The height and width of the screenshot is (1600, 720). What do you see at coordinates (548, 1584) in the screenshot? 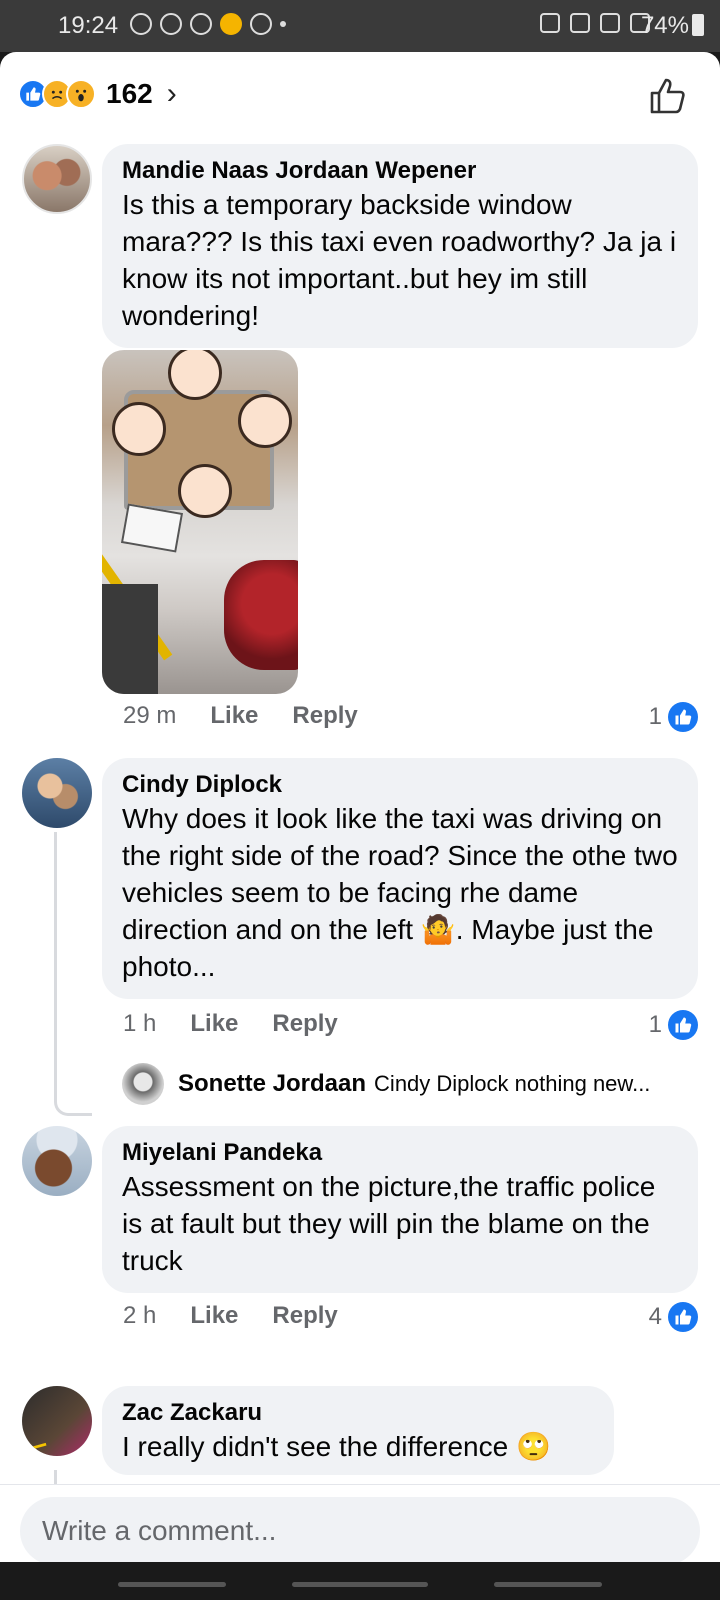
I see `back-button` at bounding box center [548, 1584].